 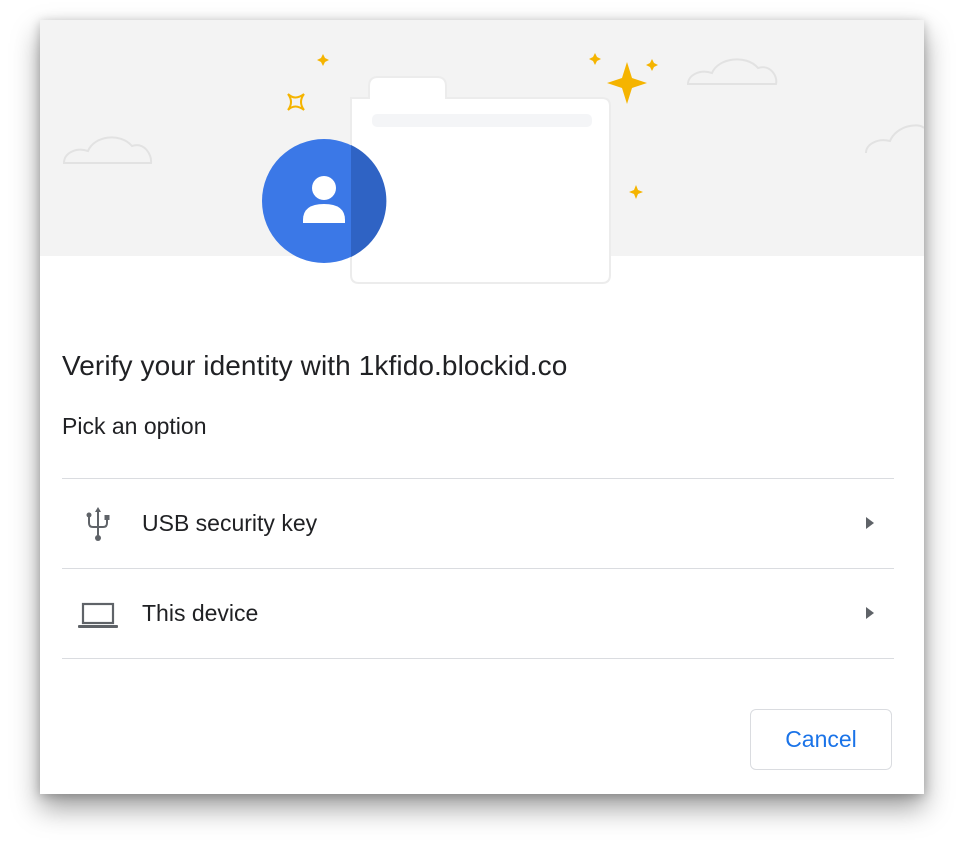 What do you see at coordinates (478, 614) in the screenshot?
I see `option-this-device: This device` at bounding box center [478, 614].